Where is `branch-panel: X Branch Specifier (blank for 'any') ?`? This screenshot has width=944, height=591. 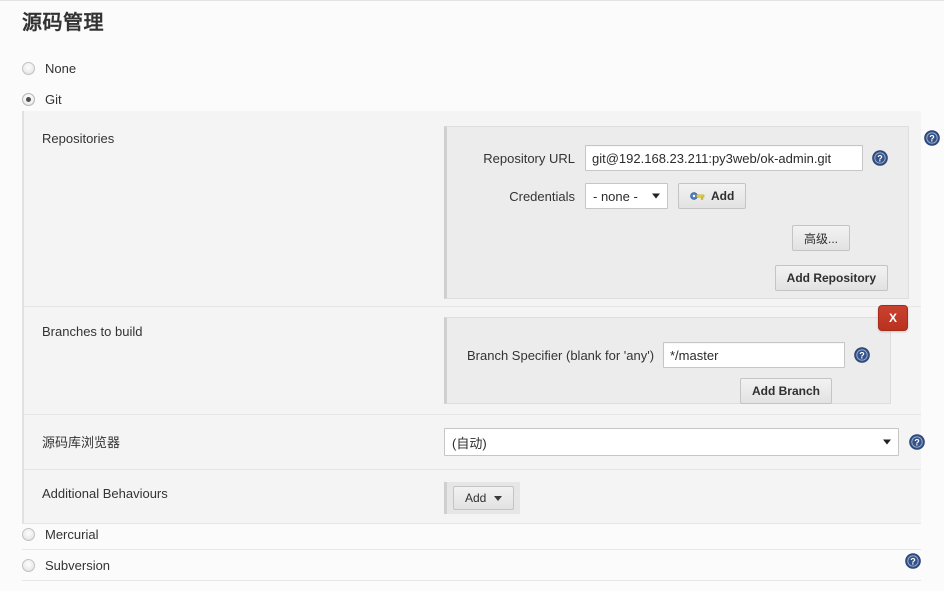 branch-panel: X Branch Specifier (blank for 'any') ? is located at coordinates (676, 354).